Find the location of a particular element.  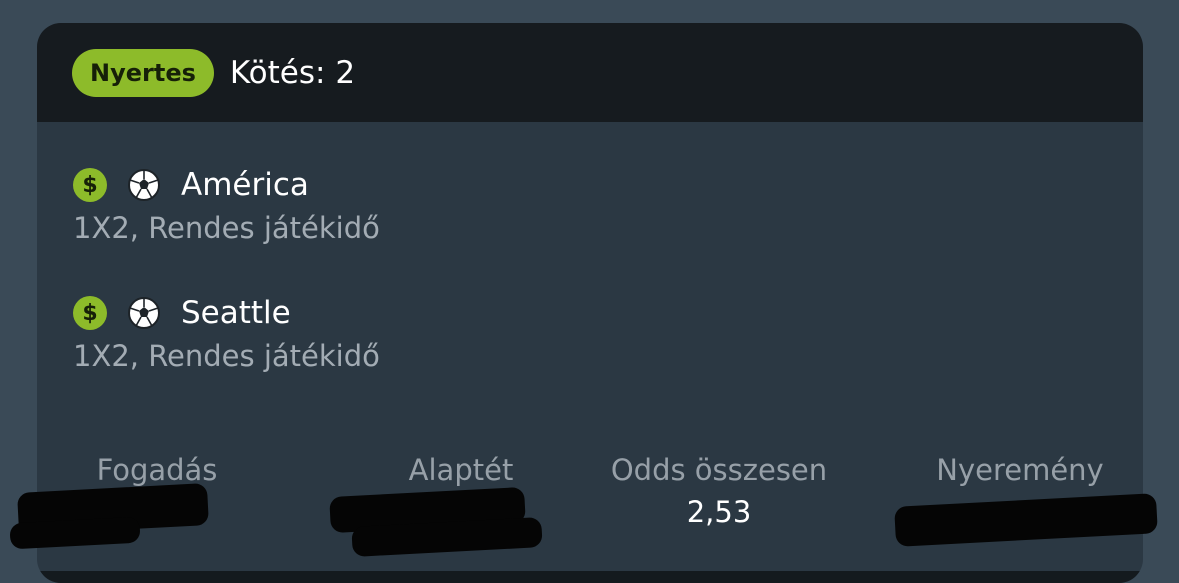

team-name: Seattle is located at coordinates (236, 313).